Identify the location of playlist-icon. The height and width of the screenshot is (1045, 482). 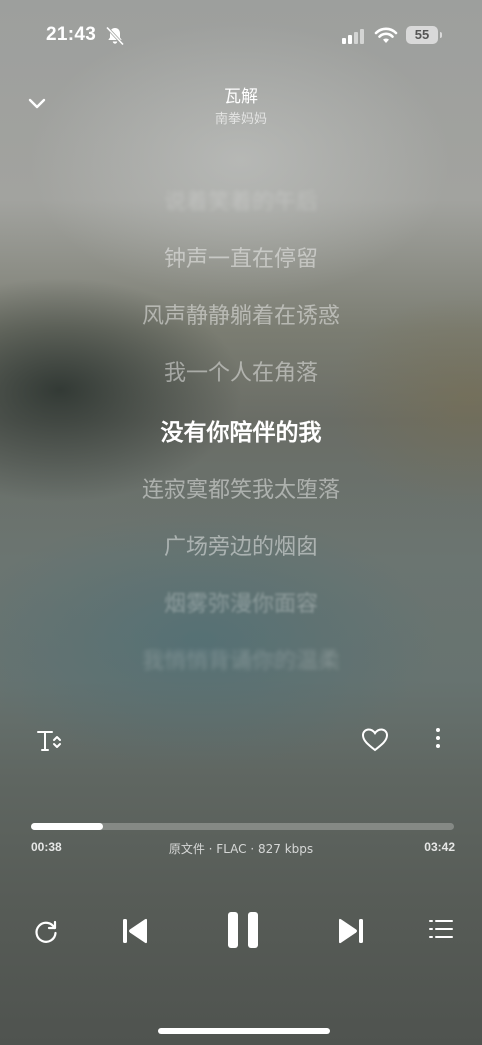
(441, 929).